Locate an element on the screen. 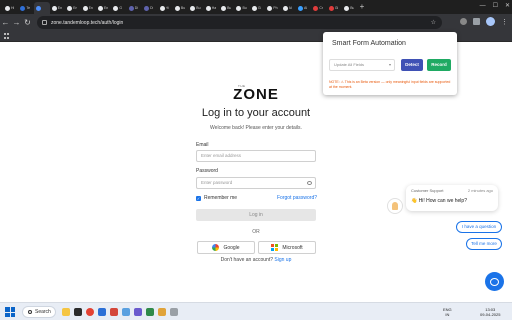 Image resolution: width=512 pixels, height=320 pixels. detect-button: Detect is located at coordinates (412, 65).